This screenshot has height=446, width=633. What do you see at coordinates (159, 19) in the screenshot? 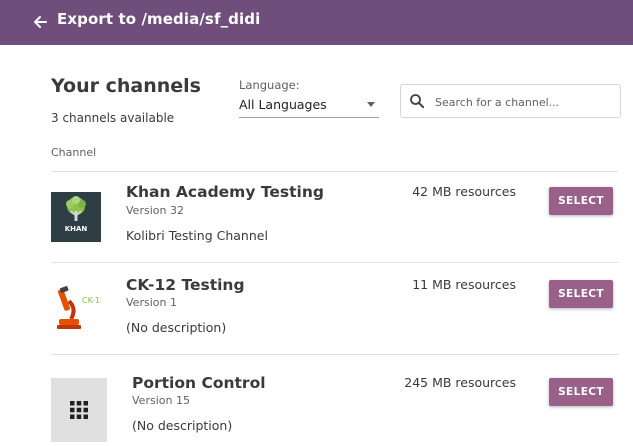
I see `app-bar-title: Export to /media/sf_didi` at bounding box center [159, 19].